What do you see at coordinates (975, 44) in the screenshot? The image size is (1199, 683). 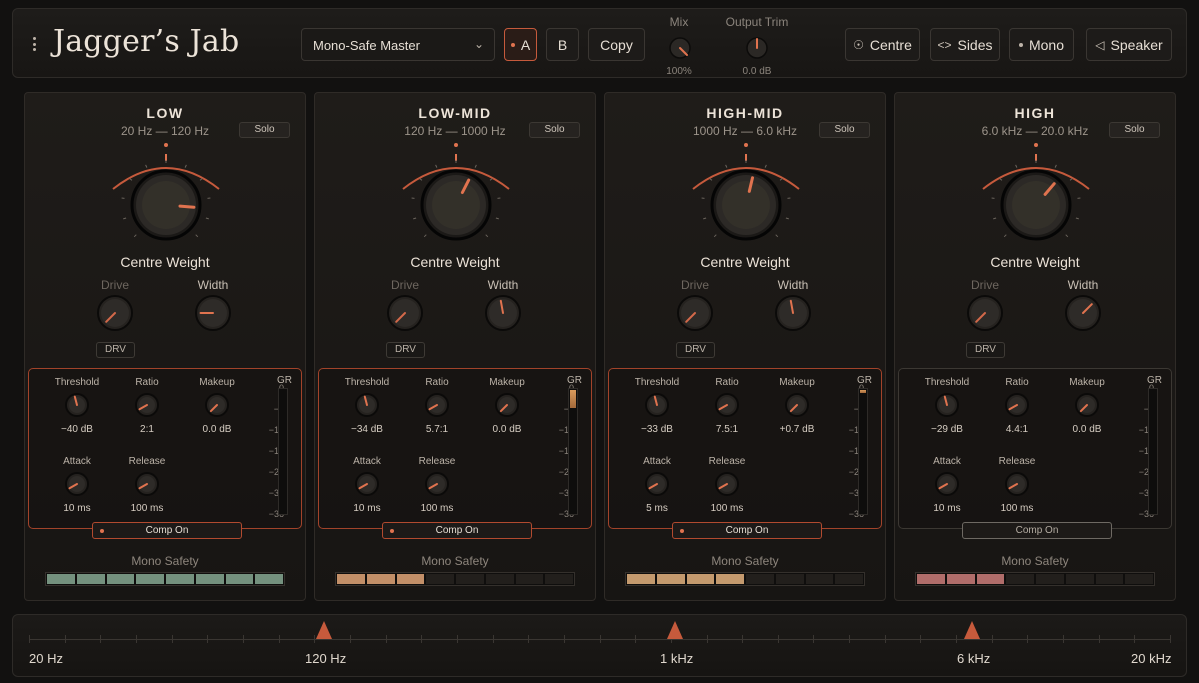 I see `monitor-sides-label: Sides` at bounding box center [975, 44].